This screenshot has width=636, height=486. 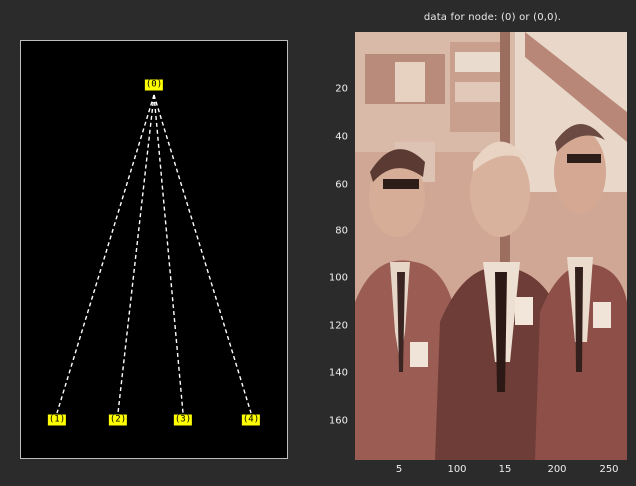 I want to click on y-tick-20: 20, so click(x=341, y=89).